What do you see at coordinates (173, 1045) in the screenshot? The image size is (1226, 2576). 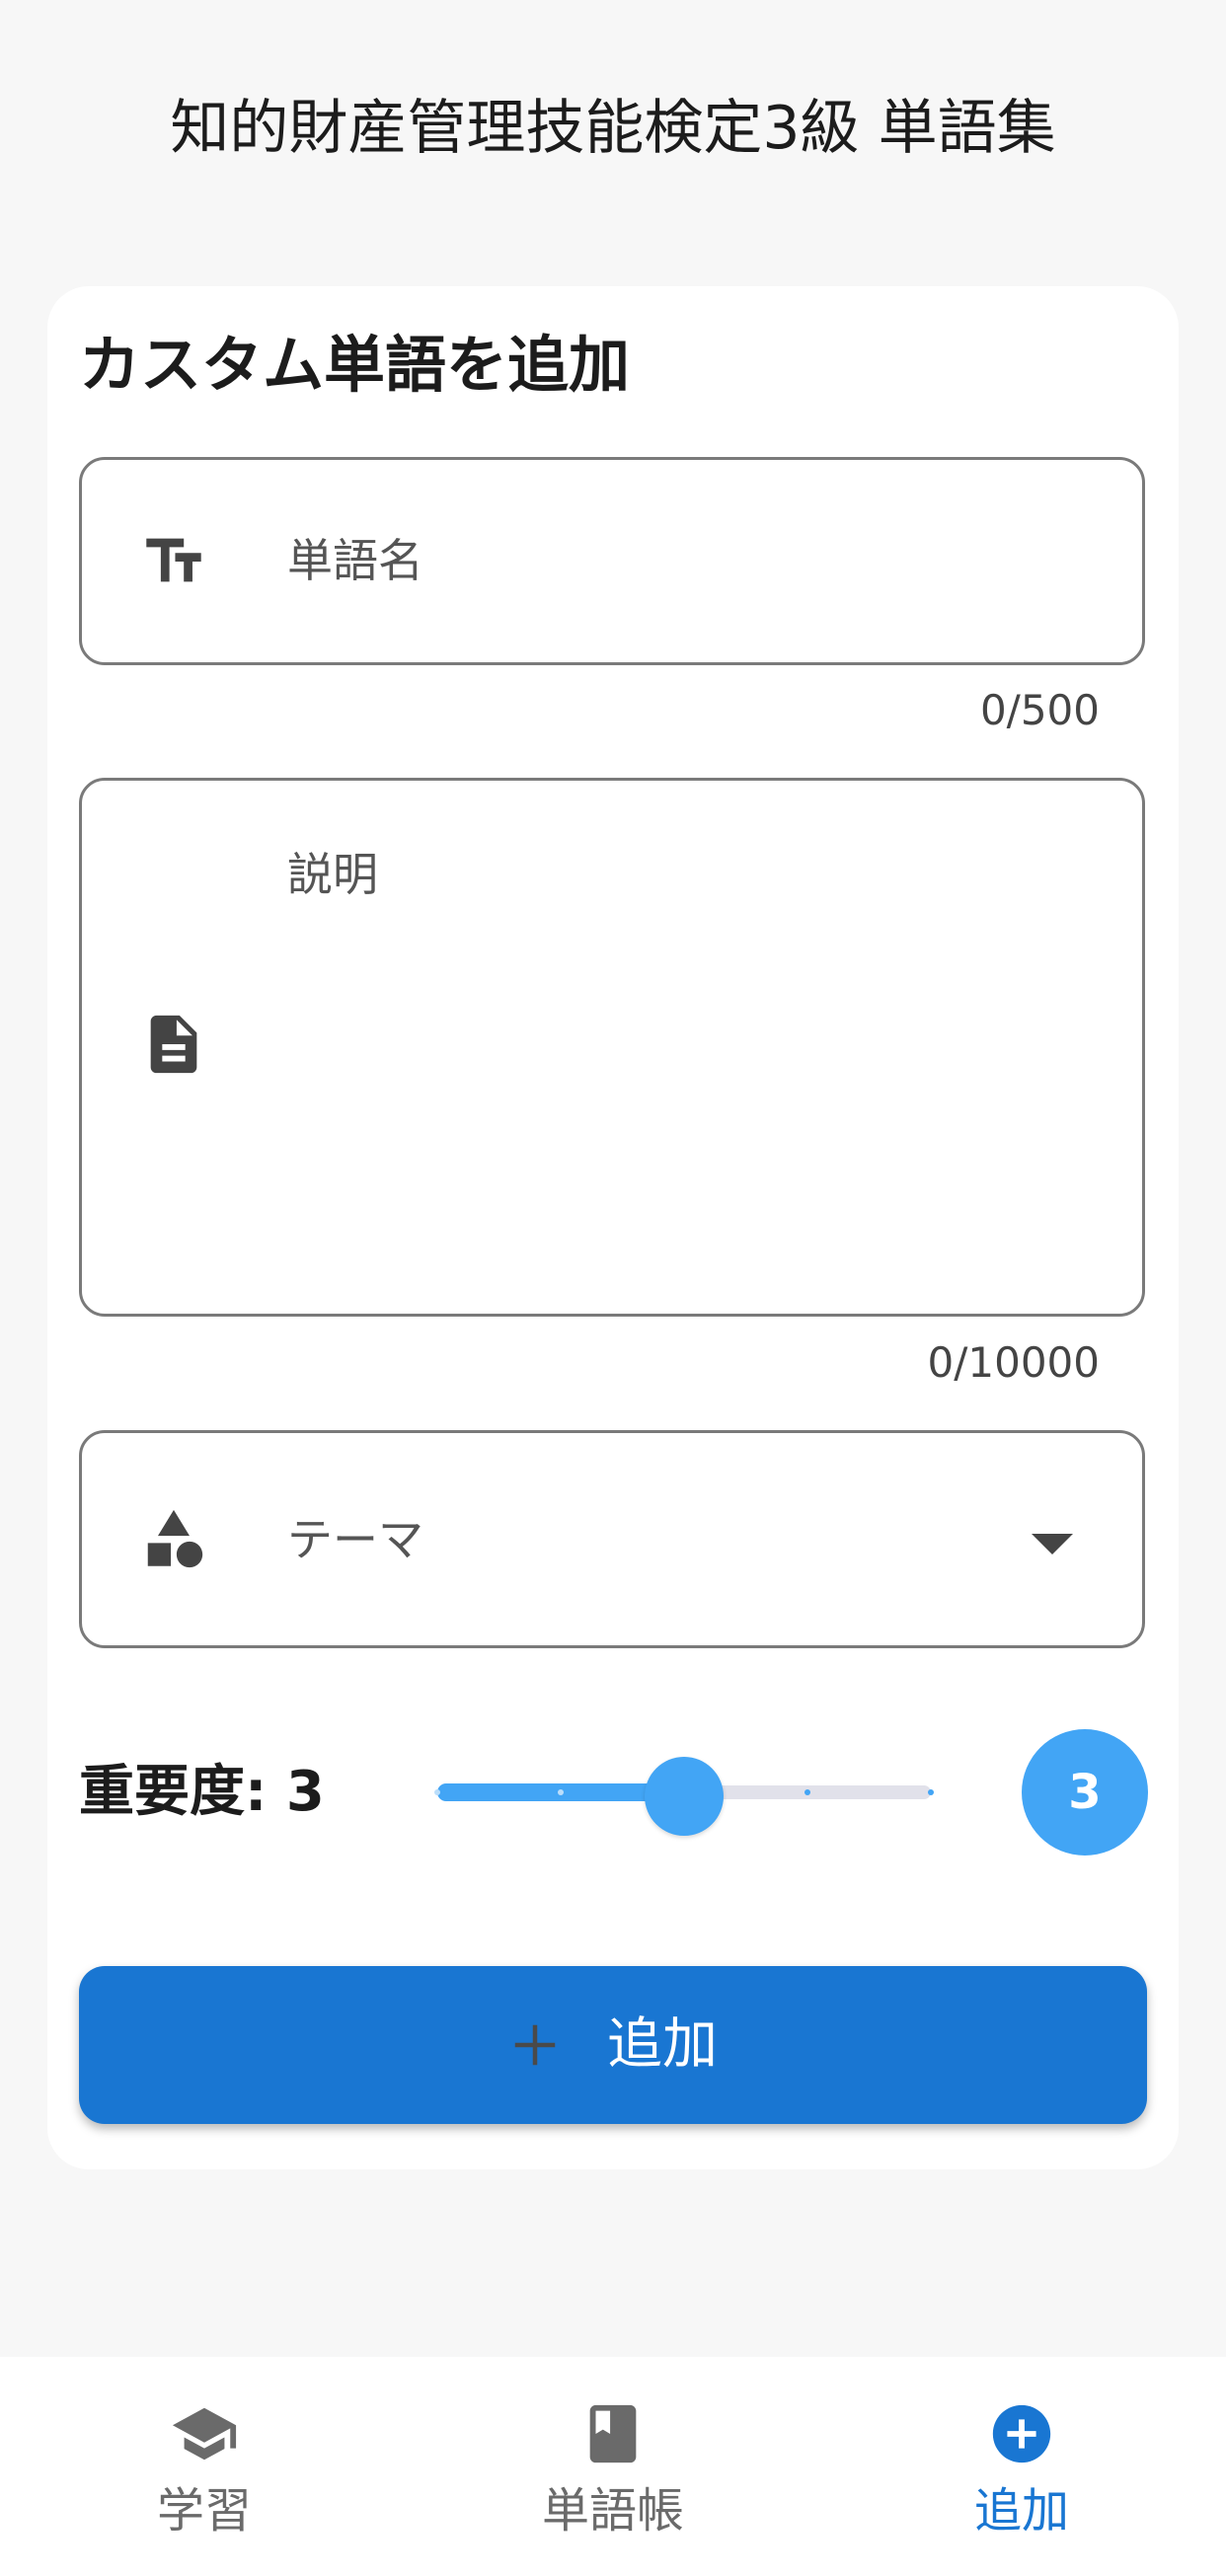 I see `document-icon` at bounding box center [173, 1045].